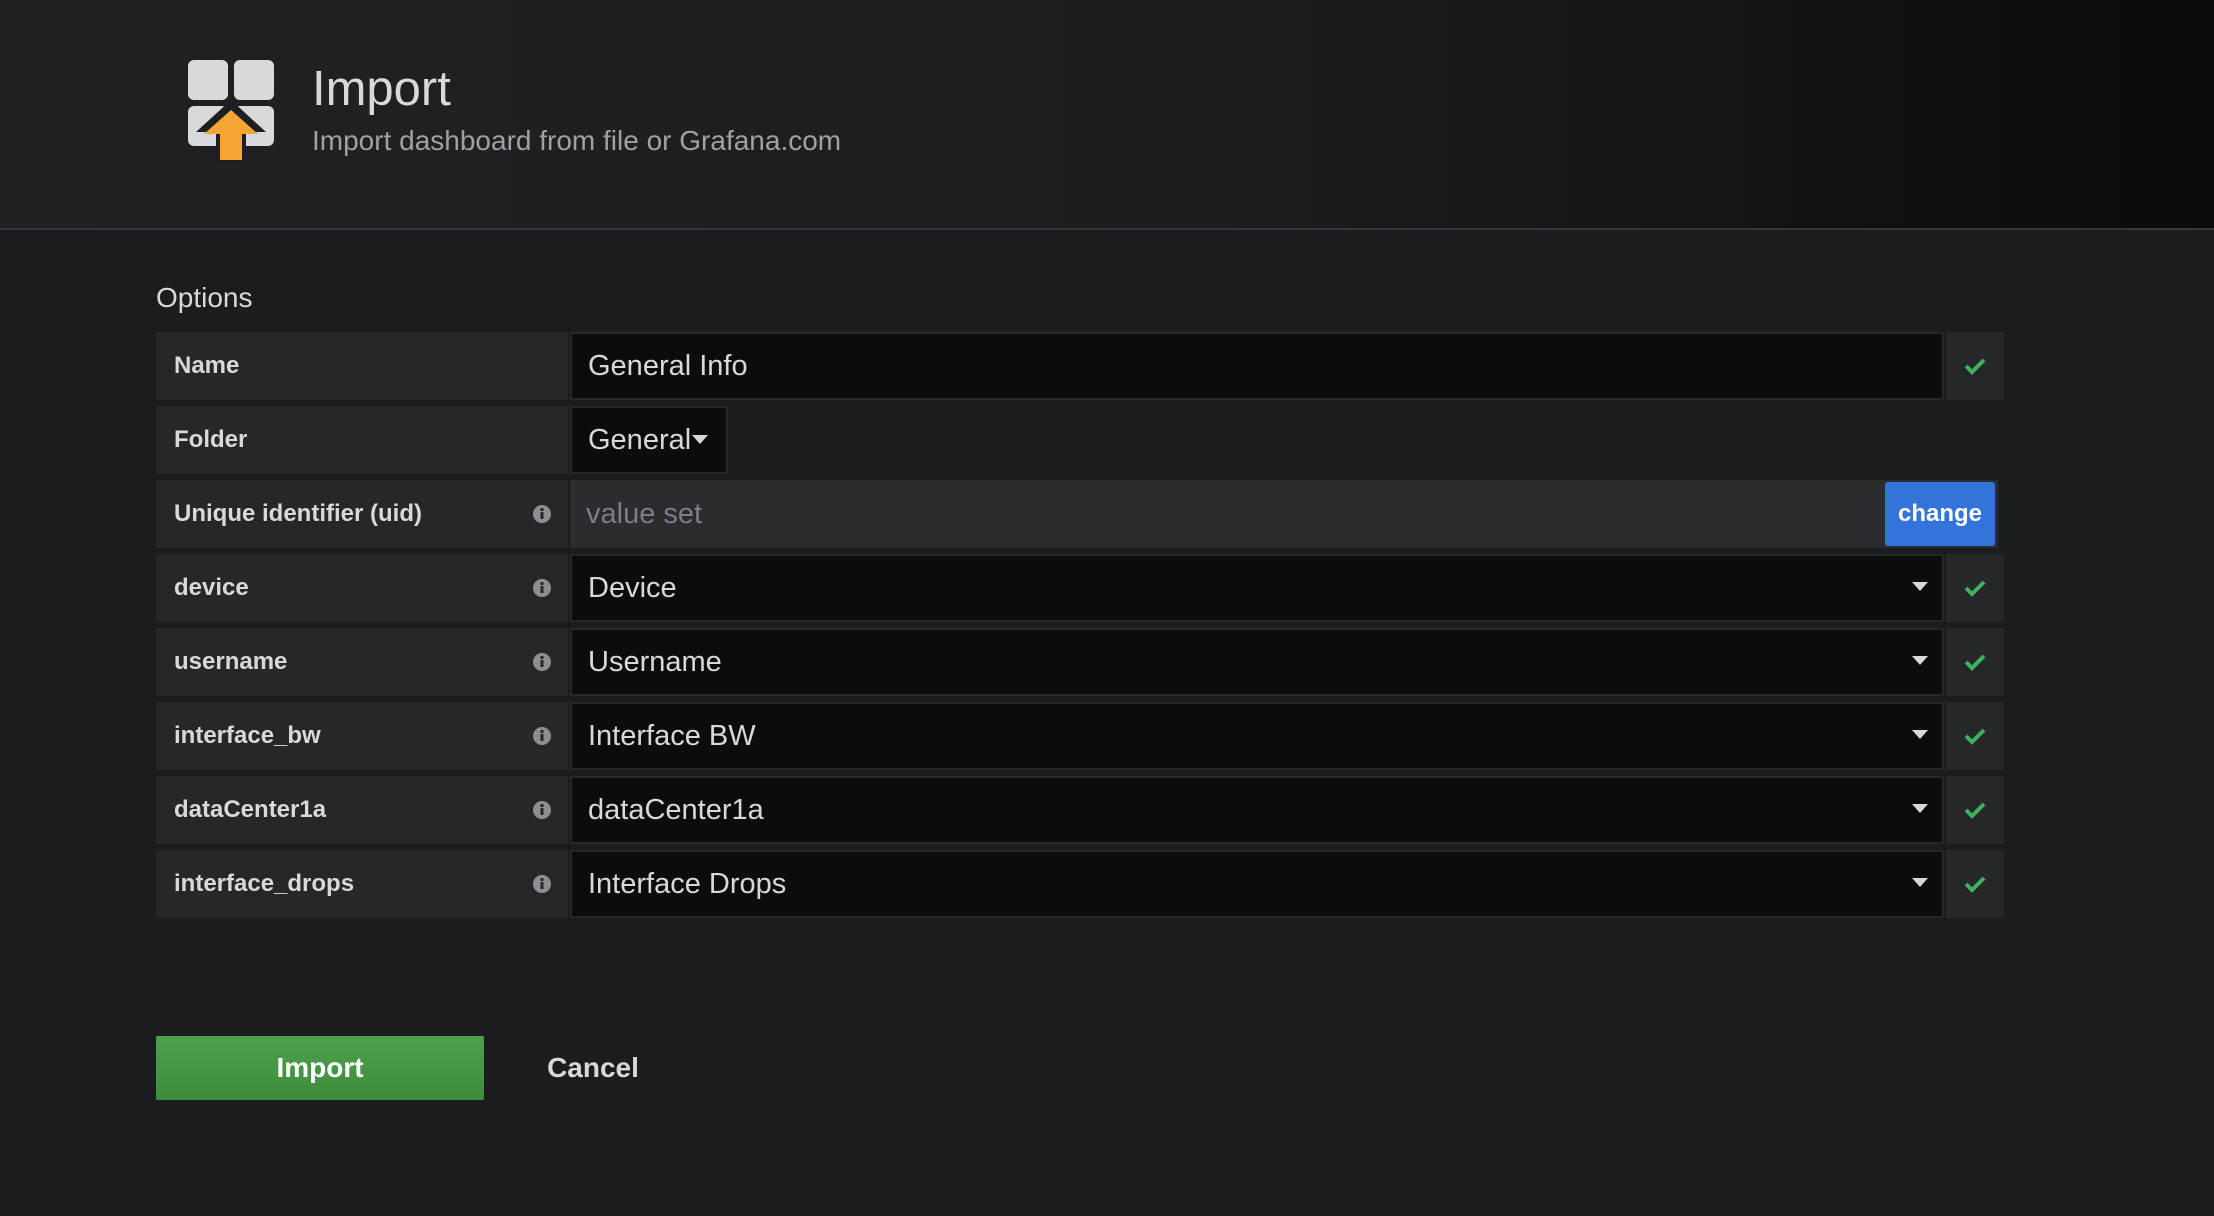  Describe the element at coordinates (1975, 736) in the screenshot. I see `interface-bw-valid-check-icon` at that location.